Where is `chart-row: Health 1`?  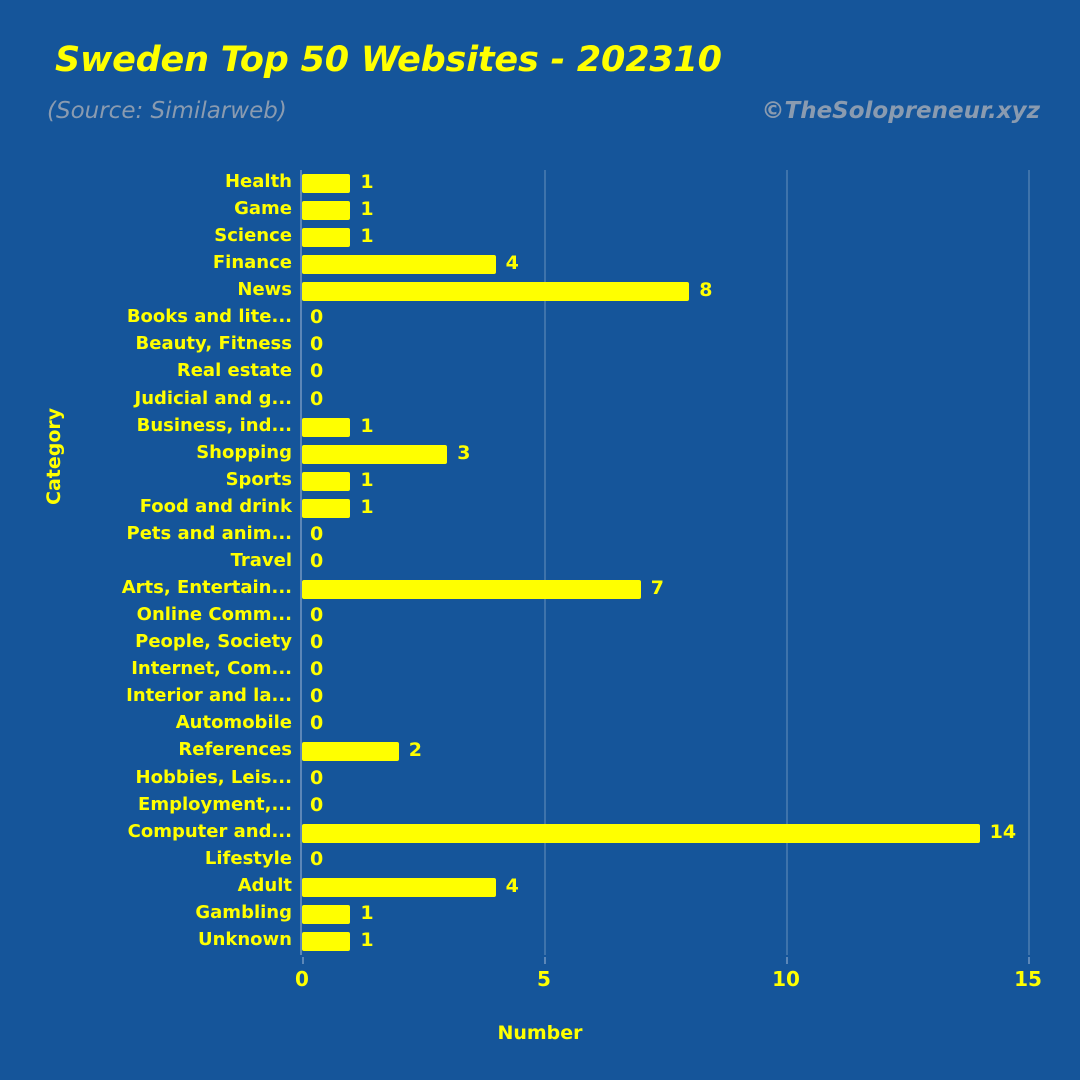 chart-row: Health 1 is located at coordinates (626, 183).